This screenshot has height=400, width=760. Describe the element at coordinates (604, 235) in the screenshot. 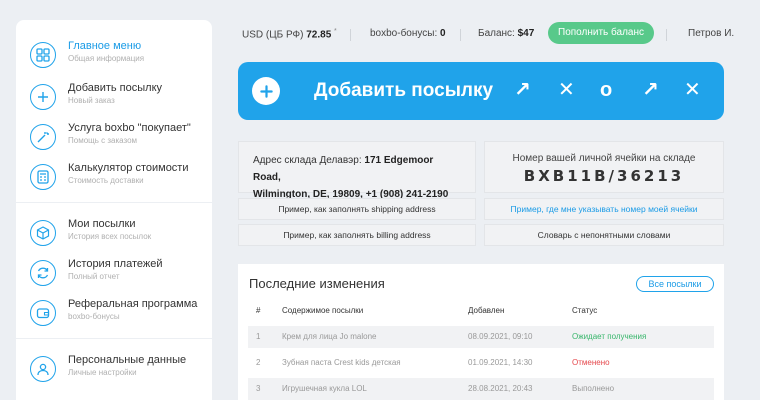

I see `glossary-link: Словарь с непонятными словами` at that location.